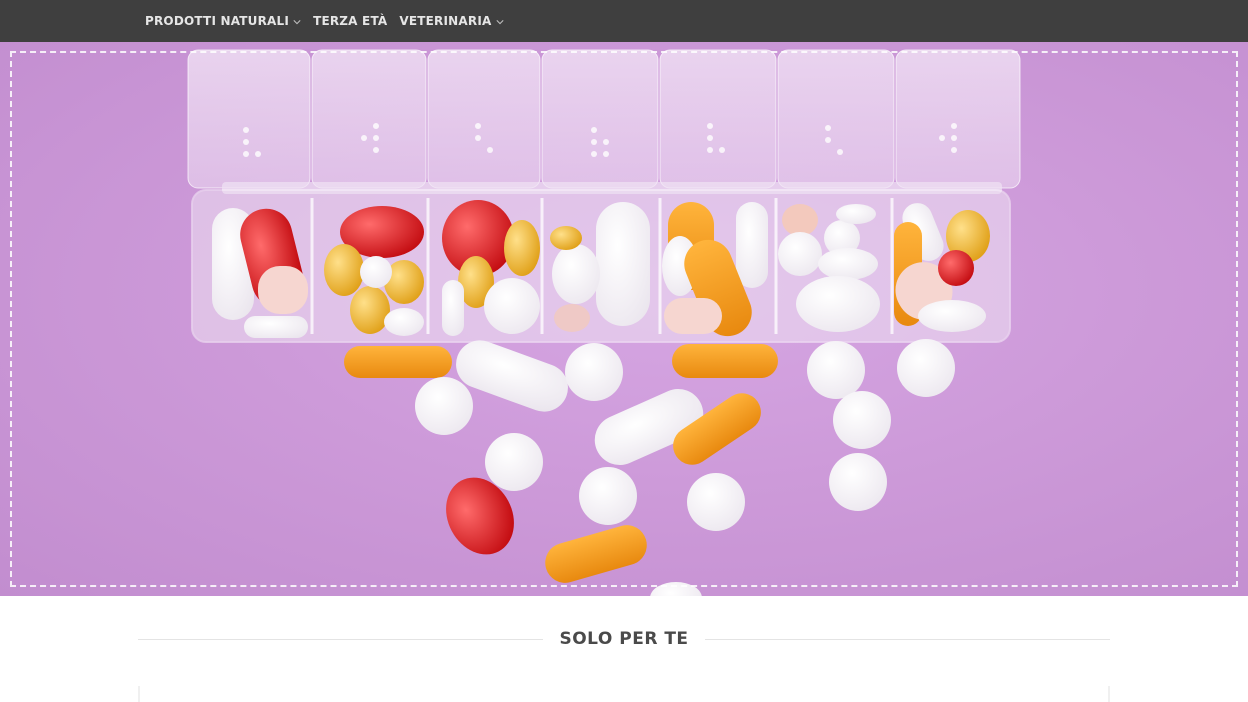  I want to click on top-navigation: PRODOTTI NATURALI TERZA ETÀ VETERINARIA, so click(624, 21).